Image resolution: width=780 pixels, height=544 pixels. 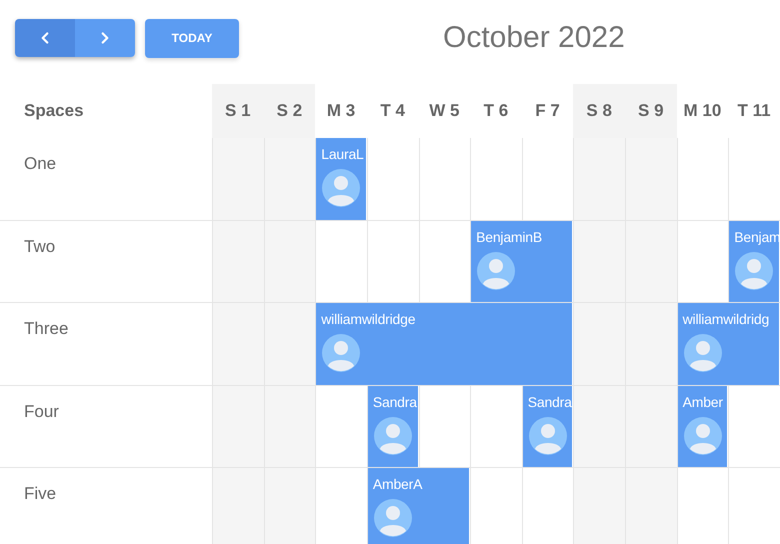 I want to click on month-title: October 2022, so click(x=534, y=38).